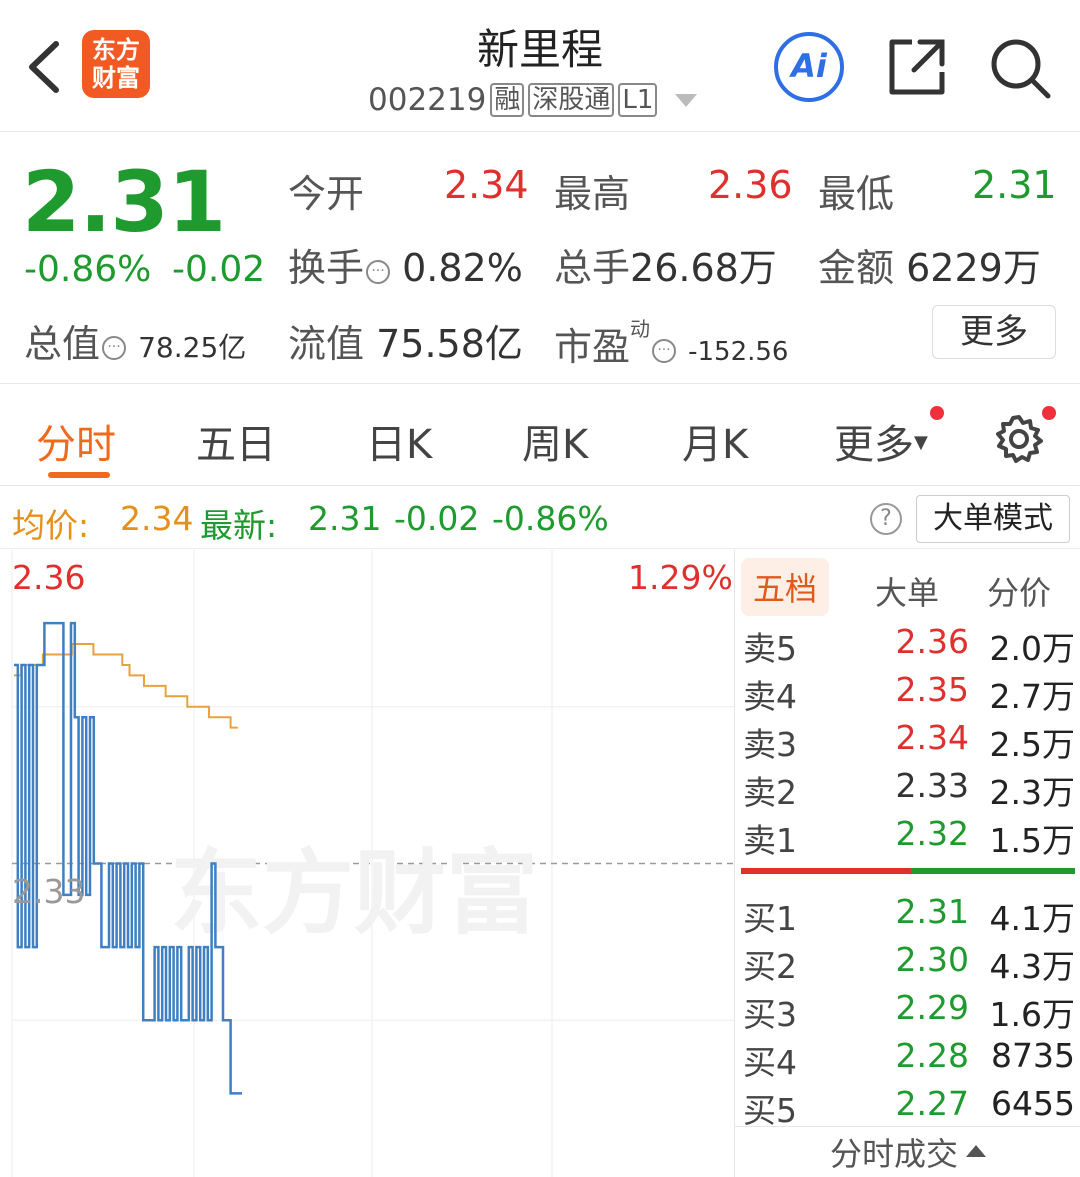  What do you see at coordinates (809, 67) in the screenshot?
I see `ai-assistant-icon: Ai` at bounding box center [809, 67].